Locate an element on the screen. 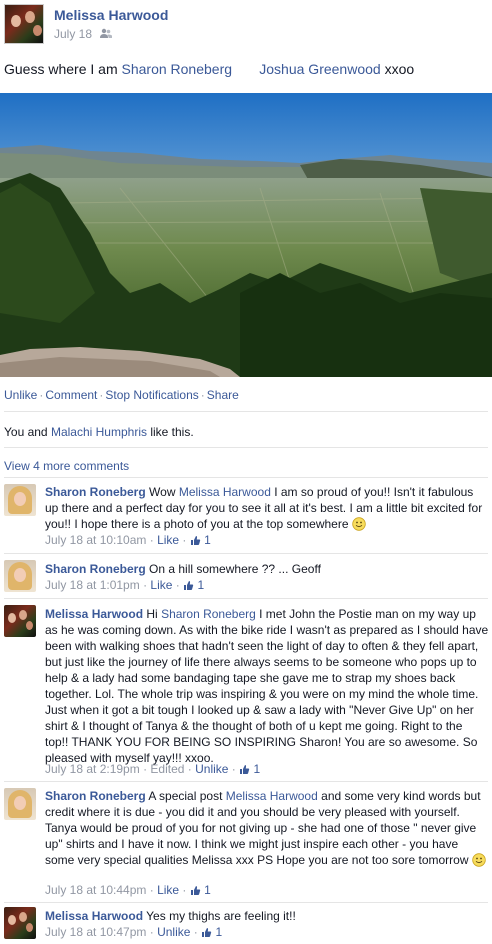 Image resolution: width=492 pixels, height=944 pixels. post-author-link: Melissa Harwood is located at coordinates (111, 15).